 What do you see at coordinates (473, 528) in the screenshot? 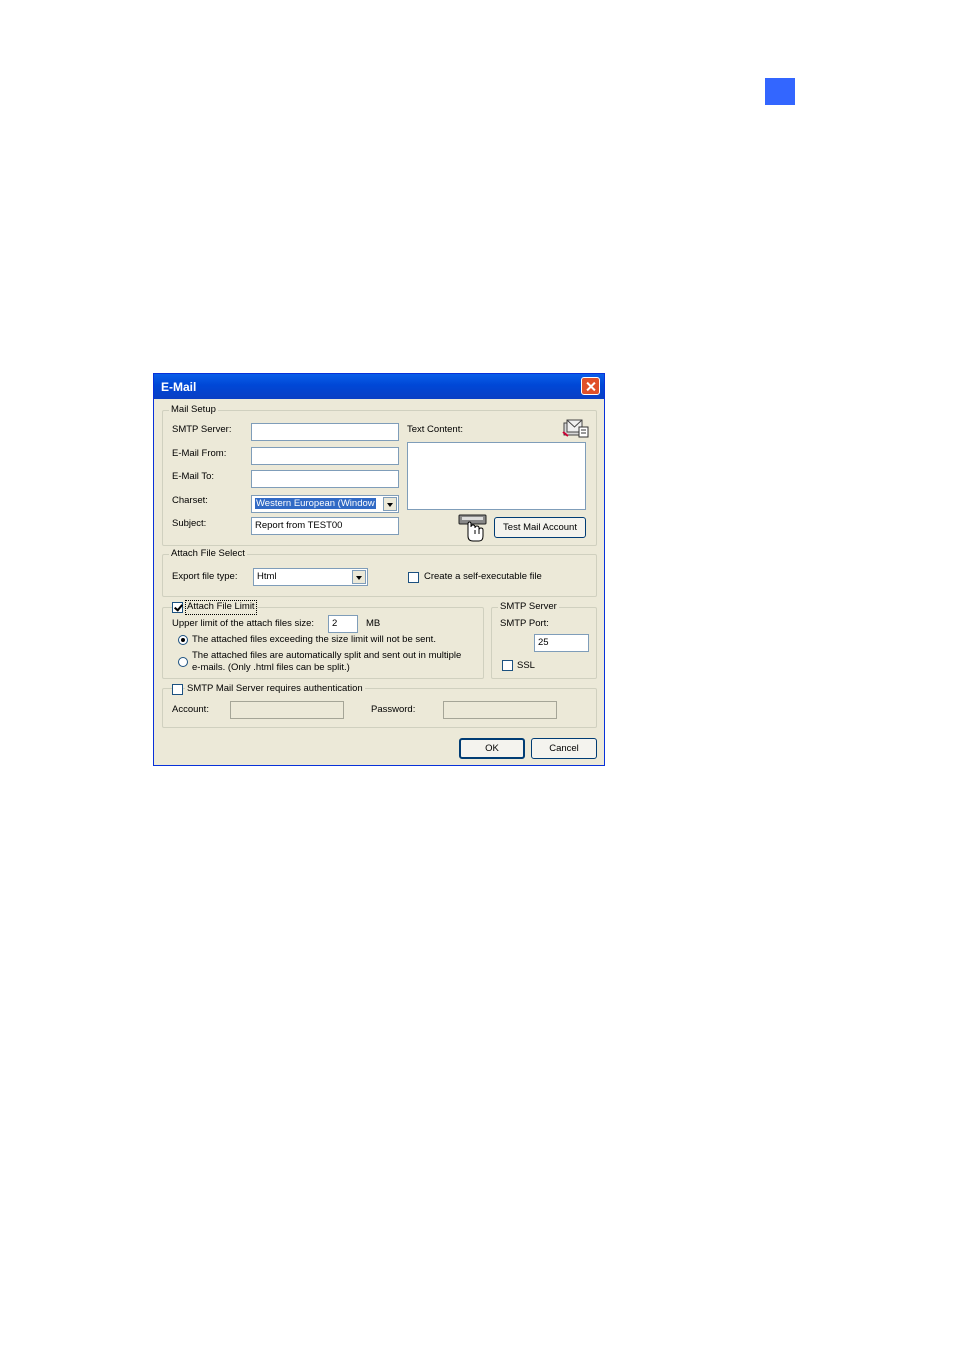
I see `hand-pointer-icon` at bounding box center [473, 528].